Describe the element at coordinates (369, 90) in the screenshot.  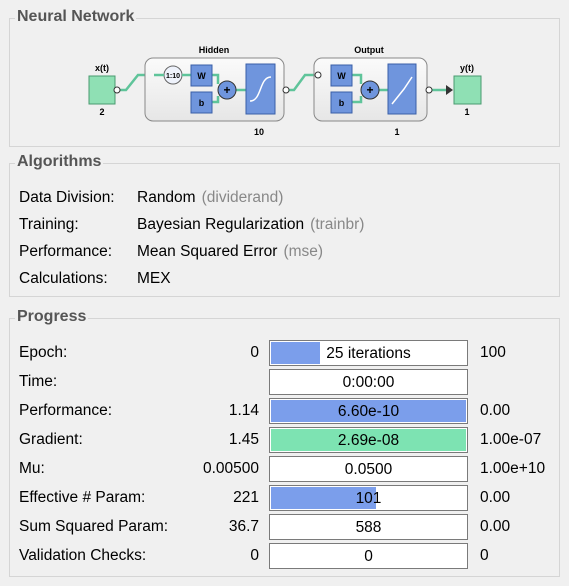
I see `output-sum-label: +` at that location.